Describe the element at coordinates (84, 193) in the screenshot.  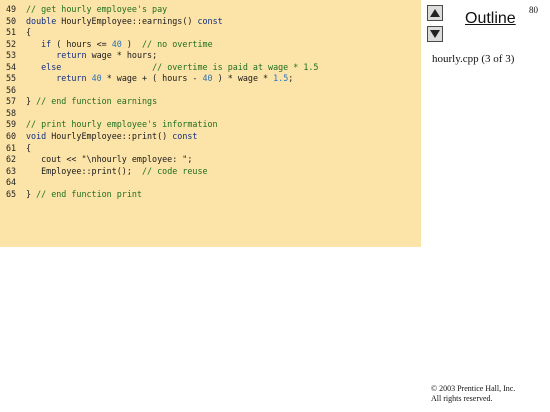
I see `code-text: } // end function print` at that location.